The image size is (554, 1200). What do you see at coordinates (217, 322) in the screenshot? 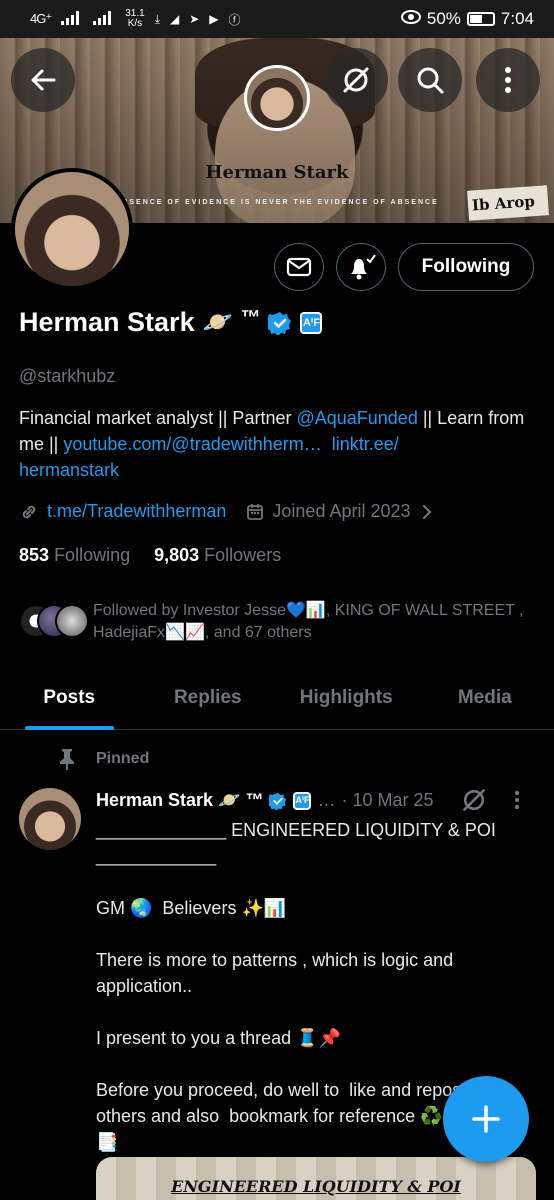
I see `planet-emoji: 🪐` at bounding box center [217, 322].